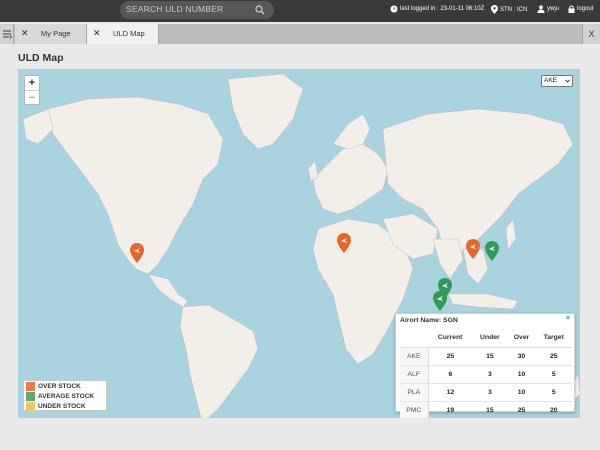 This screenshot has width=600, height=450. I want to click on zoom-control: + −, so click(32, 90).